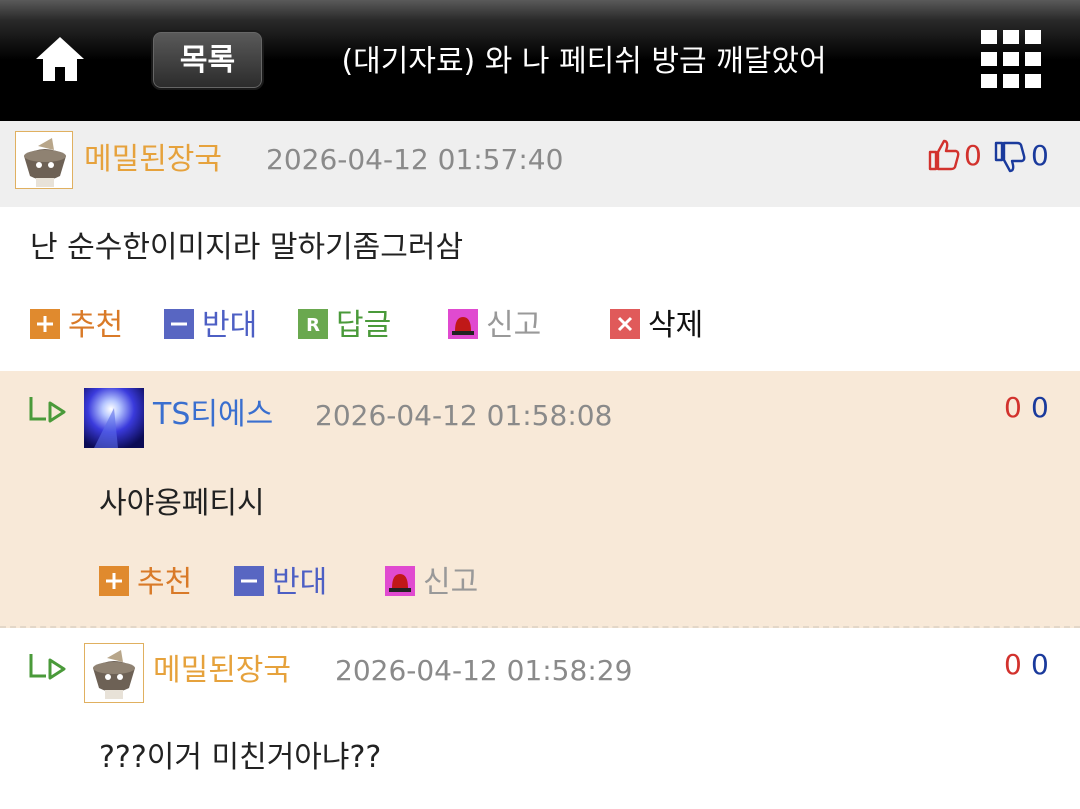 Image resolution: width=1080 pixels, height=809 pixels. I want to click on comment-header: 메밀된장국 2026-04-12 01:57:40 0 0, so click(540, 164).